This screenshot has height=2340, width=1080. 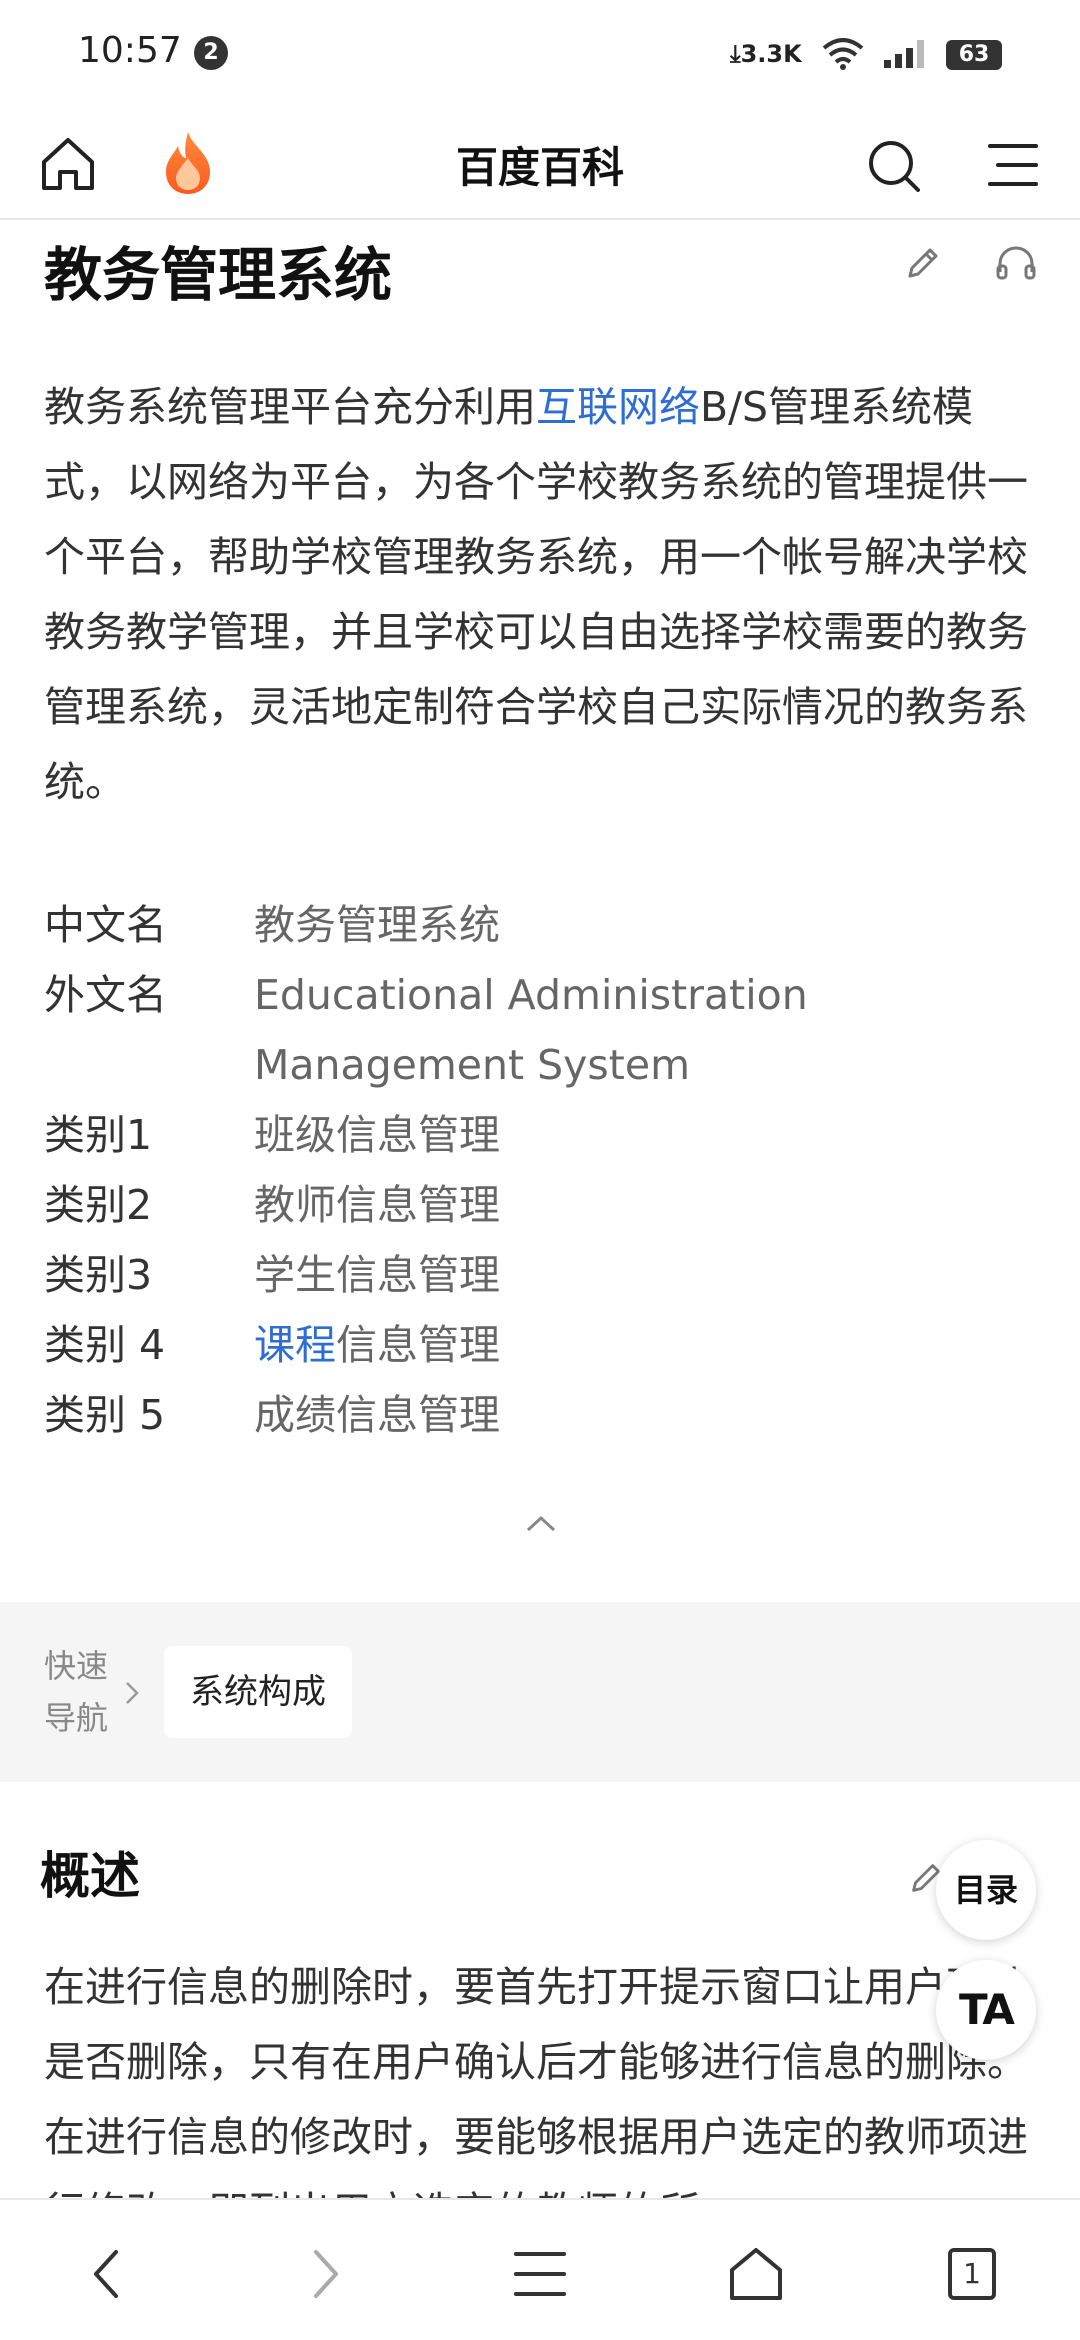 What do you see at coordinates (295, 1345) in the screenshot?
I see `info-value-link: 课程` at bounding box center [295, 1345].